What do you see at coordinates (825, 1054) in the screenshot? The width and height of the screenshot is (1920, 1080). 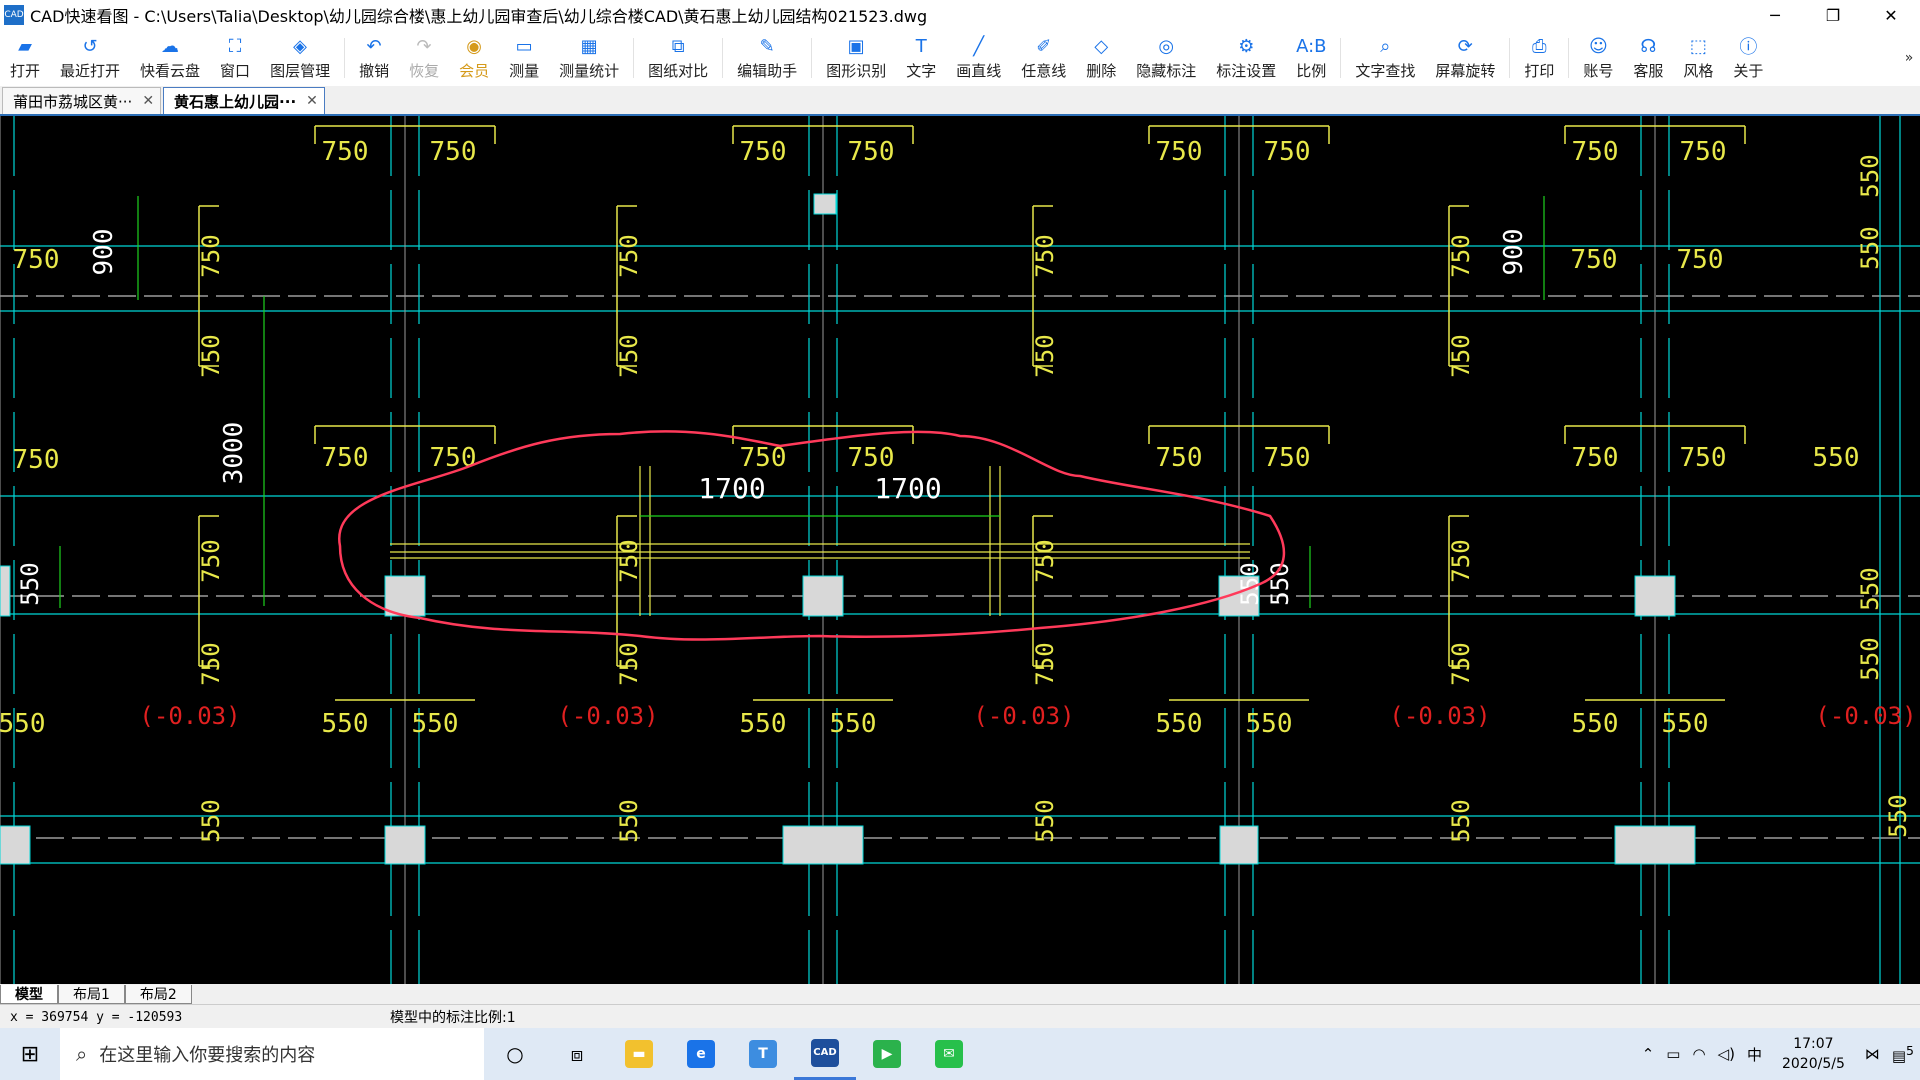 I see `cad-app: CAD` at bounding box center [825, 1054].